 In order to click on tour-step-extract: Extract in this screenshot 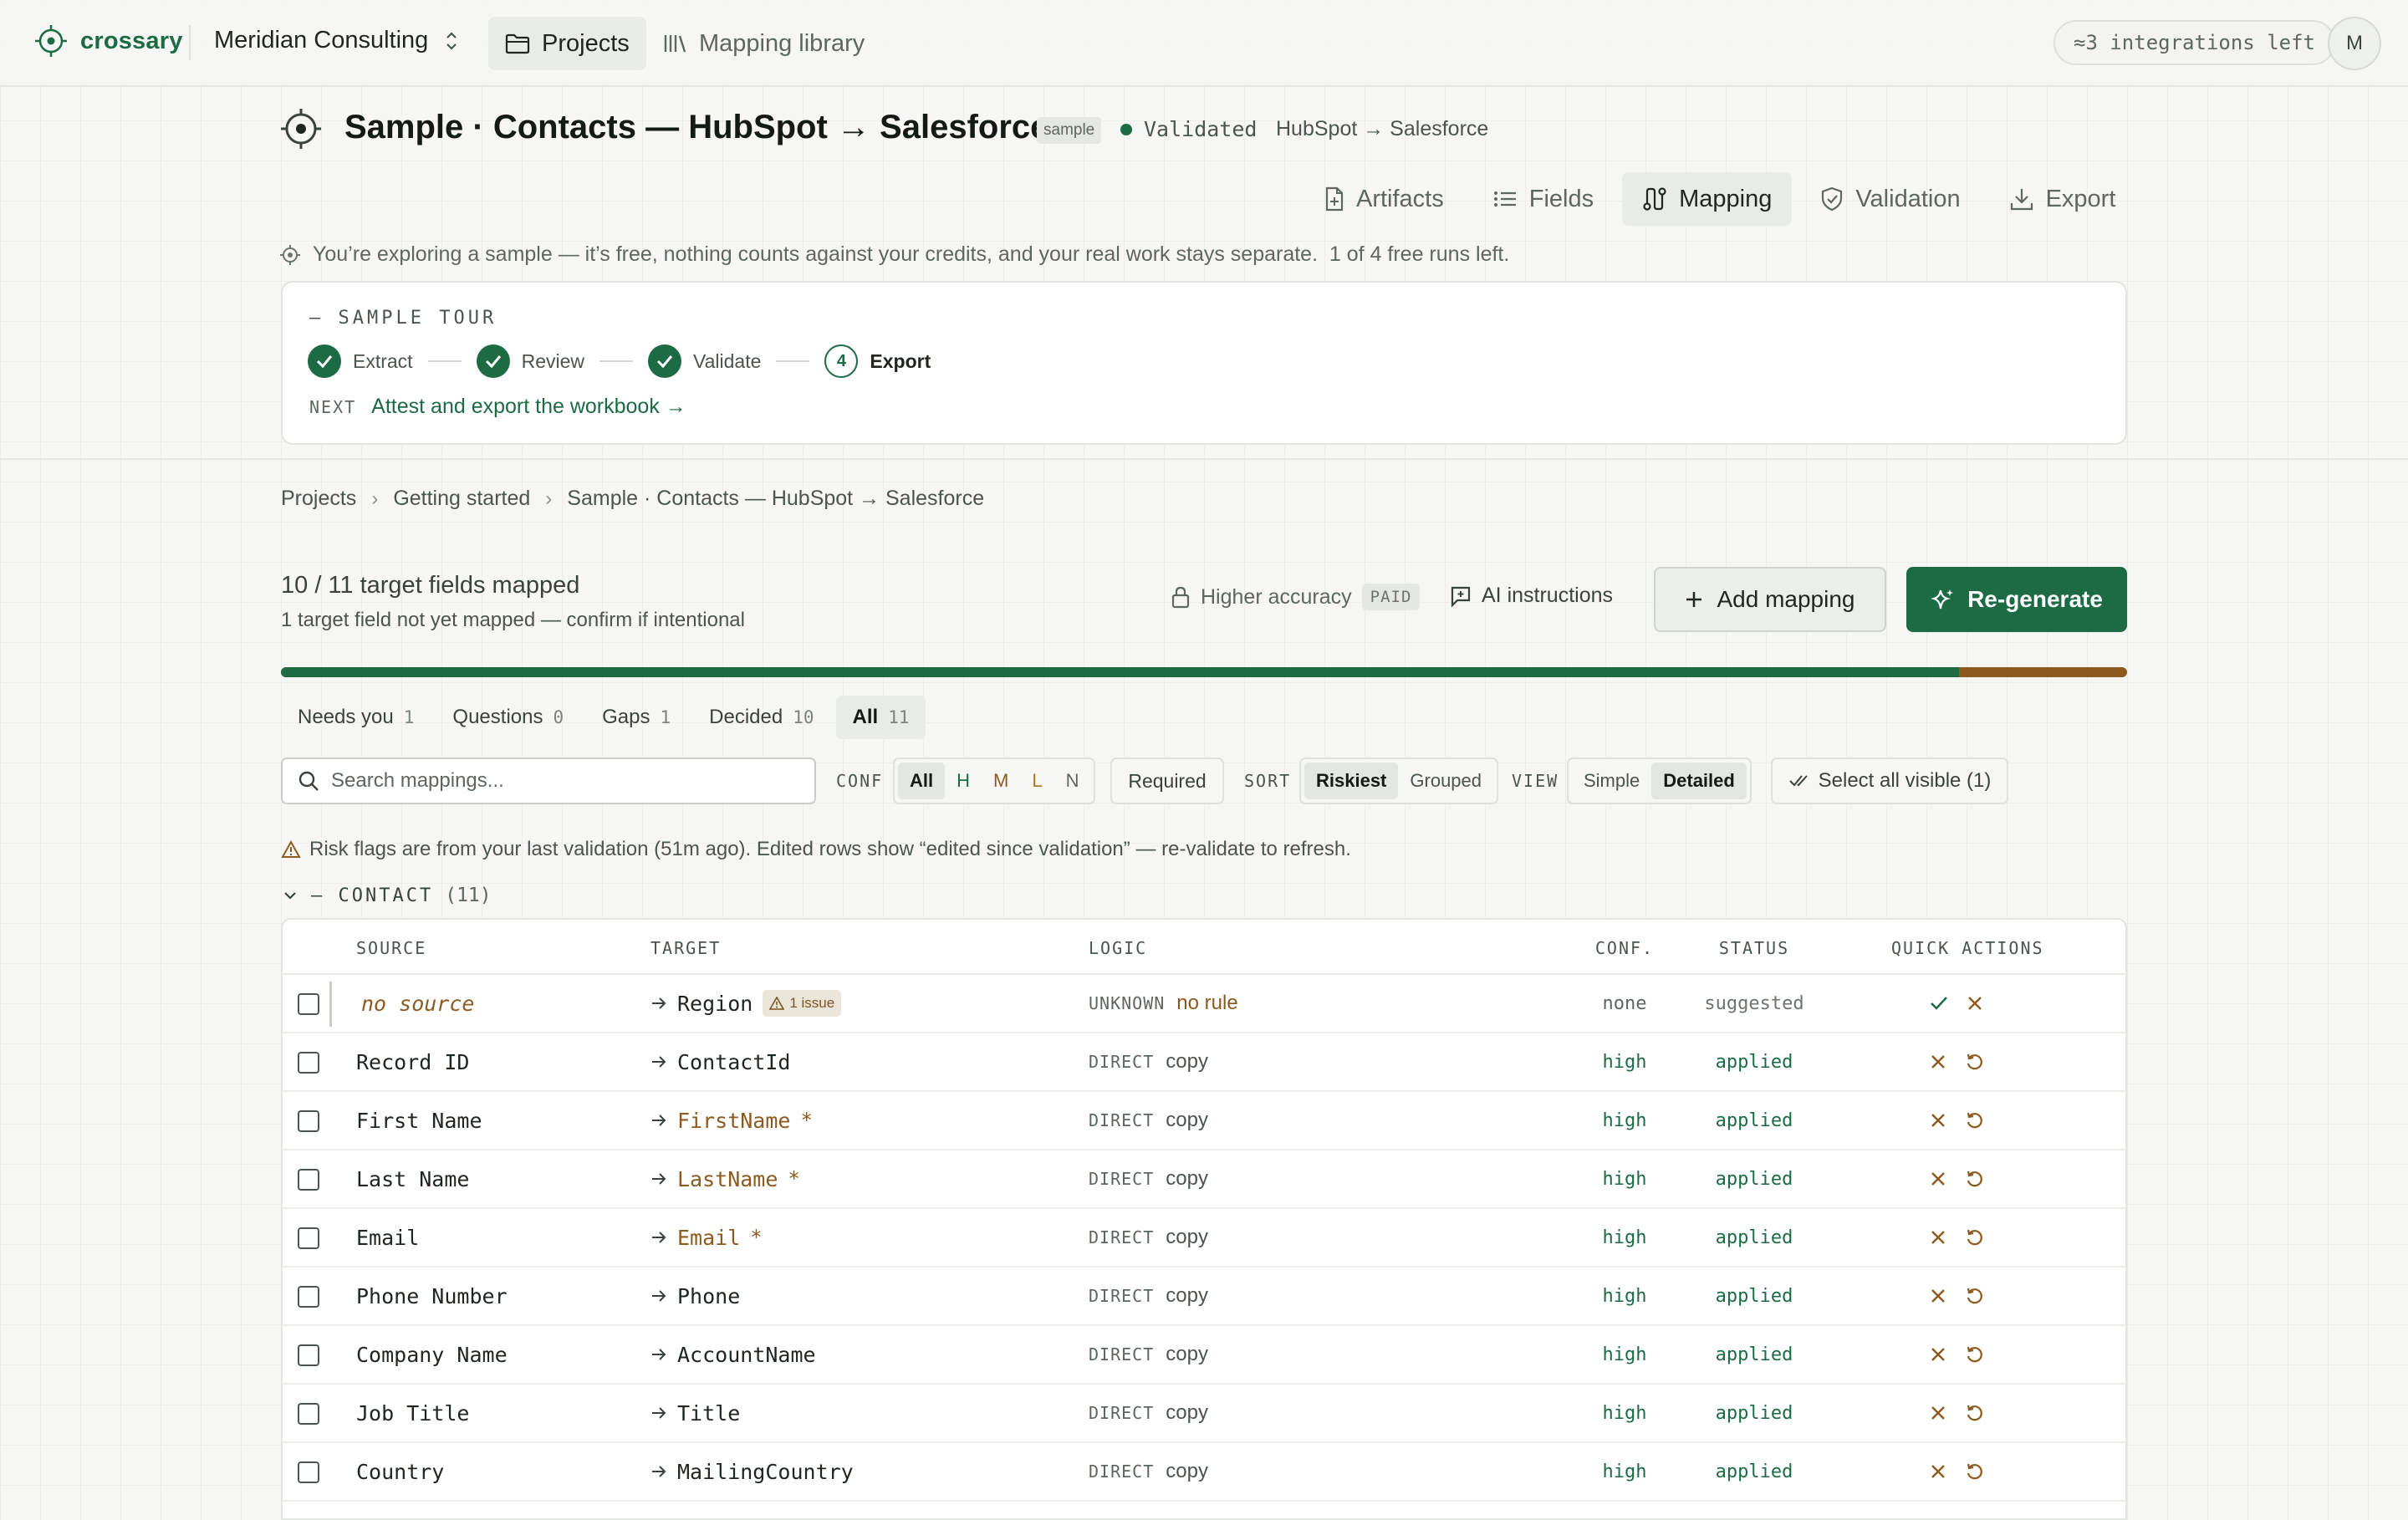, I will do `click(360, 361)`.